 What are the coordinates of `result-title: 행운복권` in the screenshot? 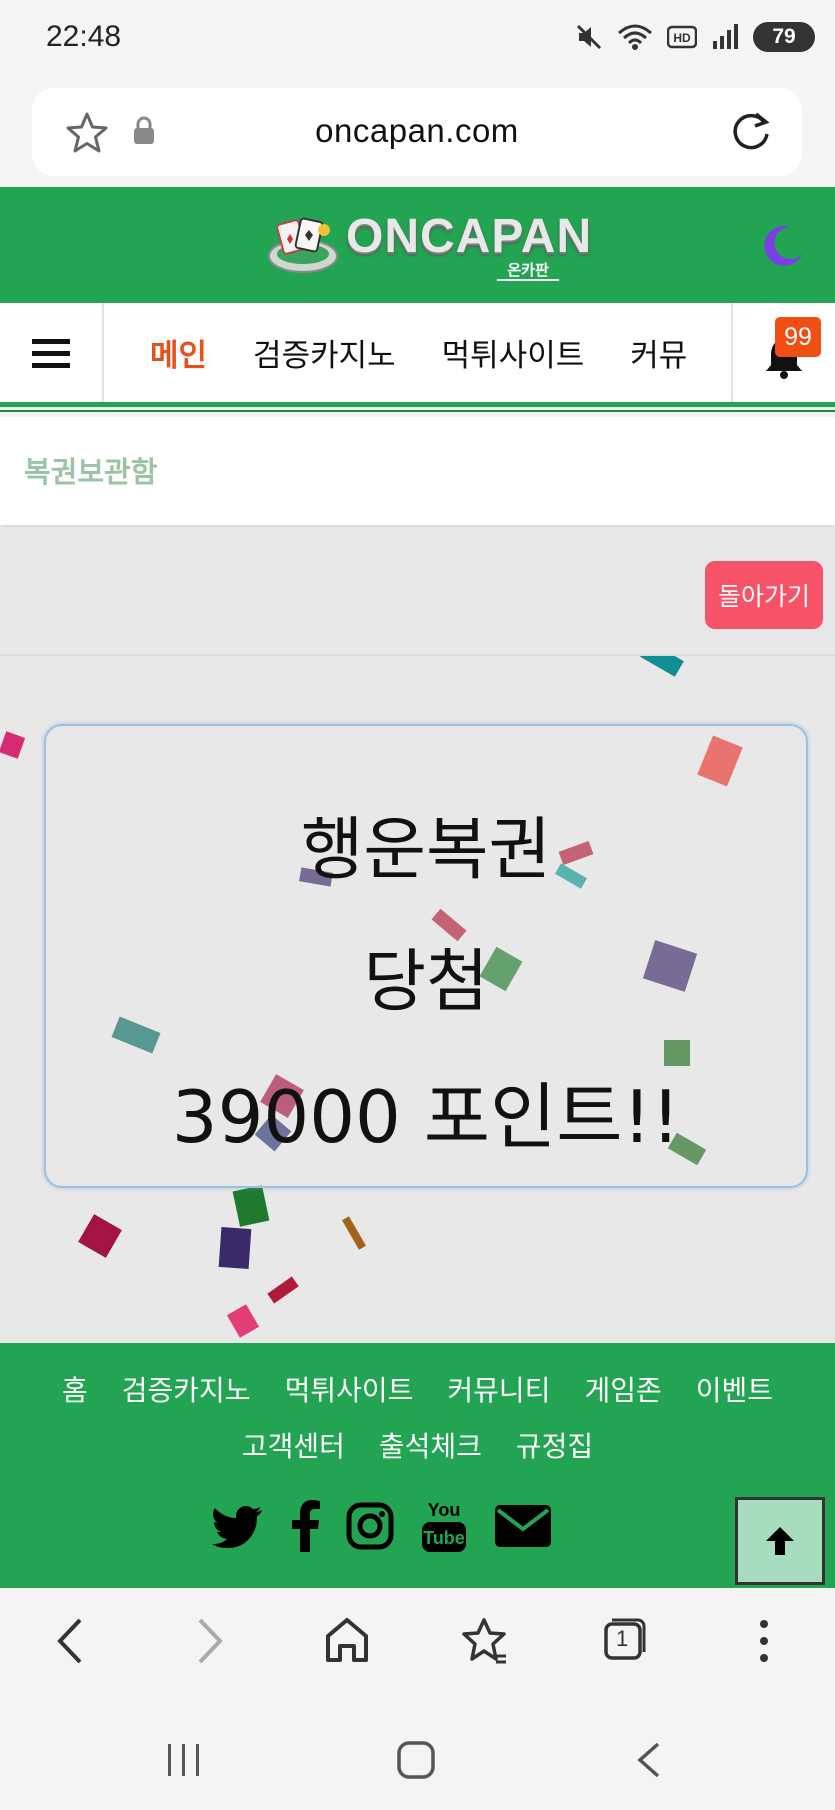 It's located at (426, 850).